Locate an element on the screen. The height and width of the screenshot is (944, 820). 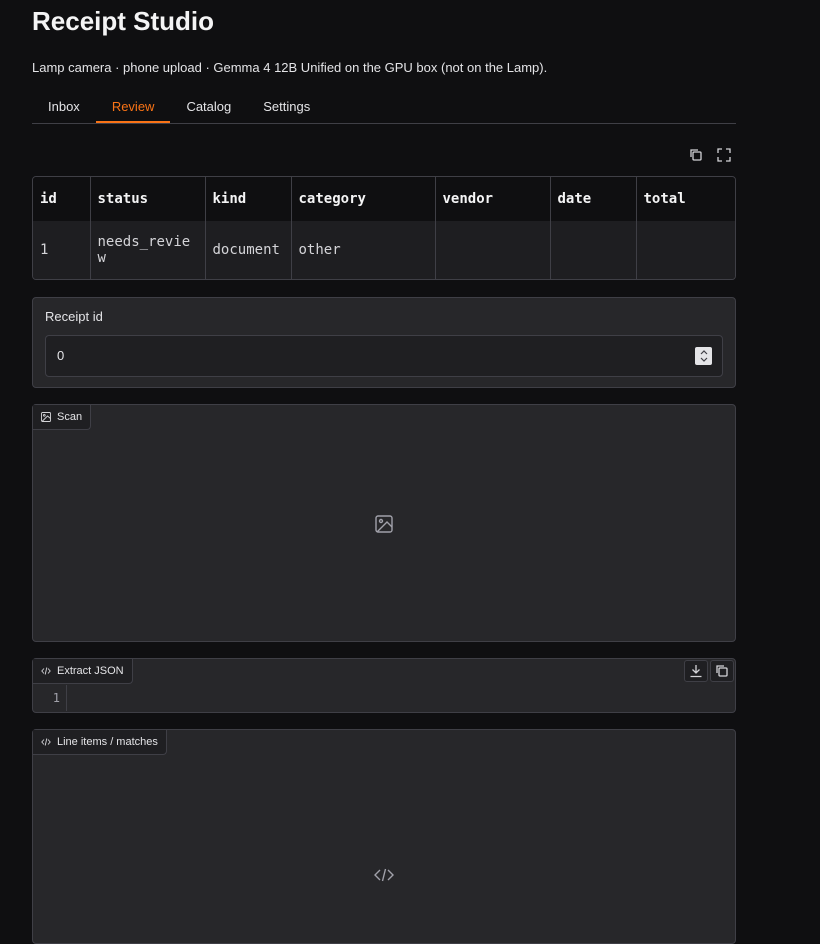
line-number: 1 is located at coordinates (56, 698).